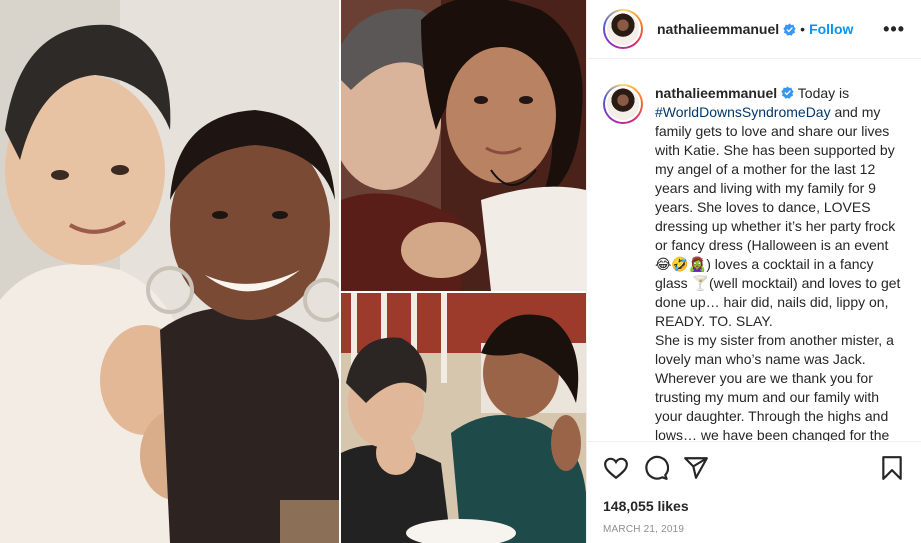 This screenshot has width=921, height=543. I want to click on share-icon, so click(696, 468).